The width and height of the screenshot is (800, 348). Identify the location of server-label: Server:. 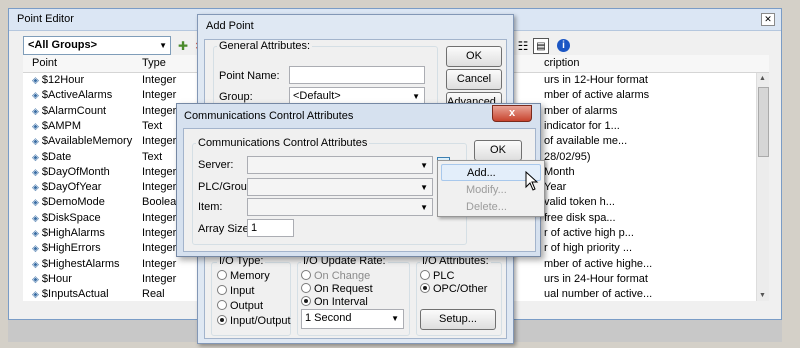
(216, 165).